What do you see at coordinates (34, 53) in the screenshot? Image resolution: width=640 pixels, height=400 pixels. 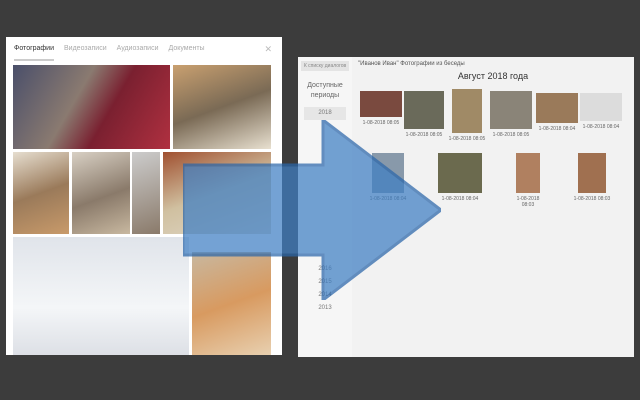 I see `tab-photos: Фотографии` at bounding box center [34, 53].